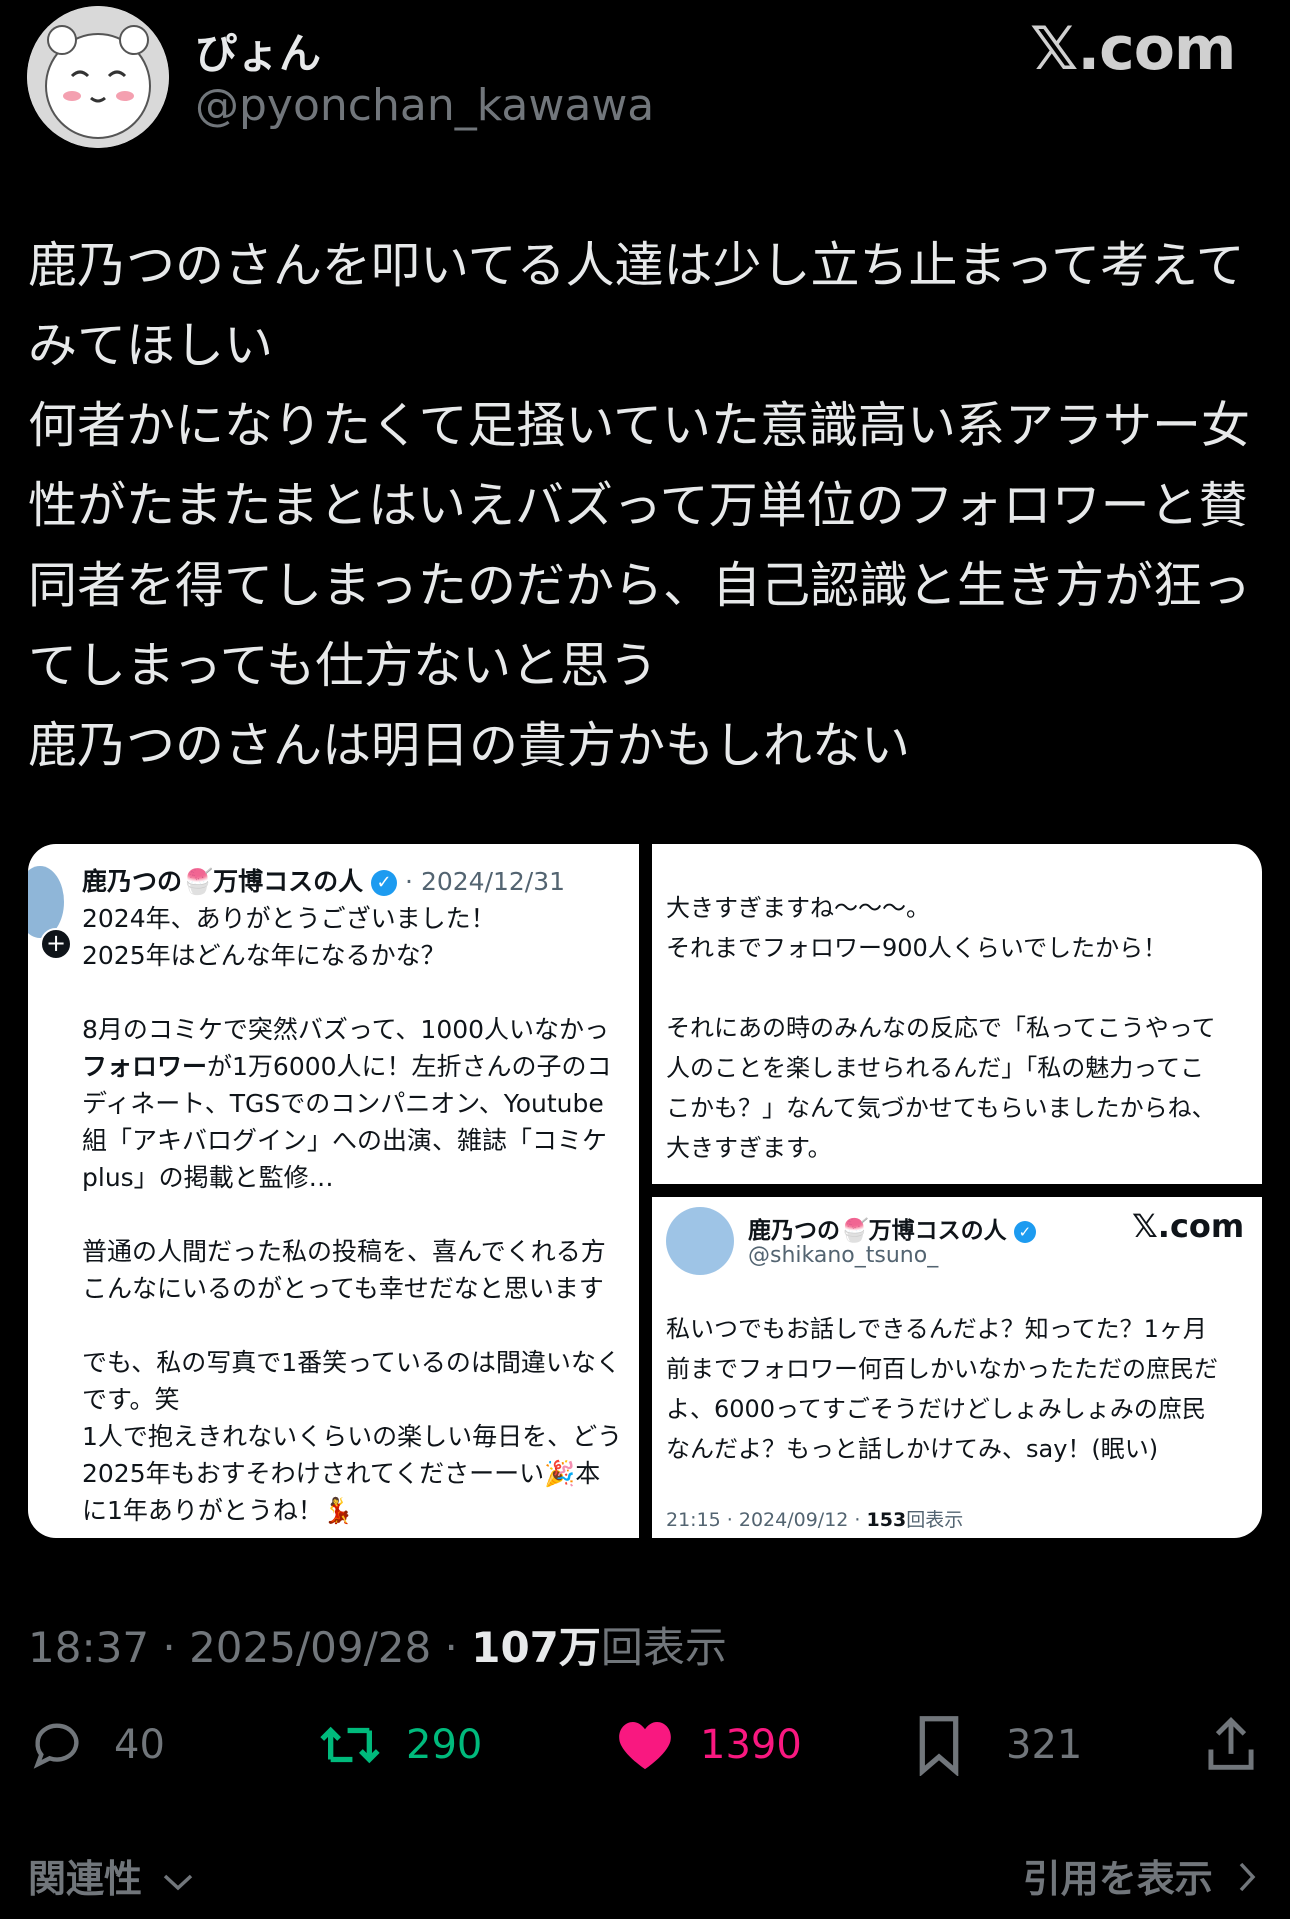 Image resolution: width=1290 pixels, height=1919 pixels. What do you see at coordinates (341, 1473) in the screenshot?
I see `card-text-line: 2025年もおすそわけされてくださーーい🎉本` at bounding box center [341, 1473].